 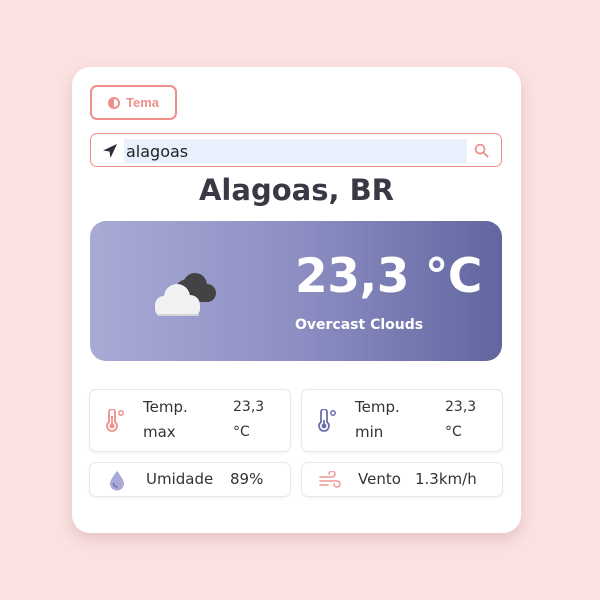 I want to click on thermometer-hot-icon, so click(x=115, y=420).